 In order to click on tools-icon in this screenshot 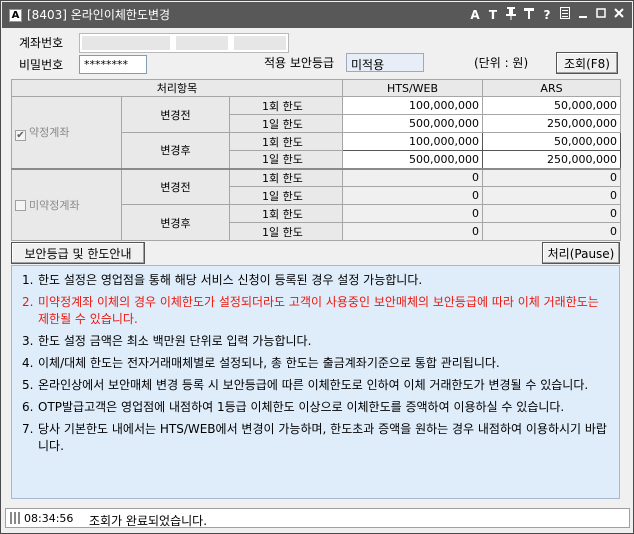, I will do `click(529, 15)`.